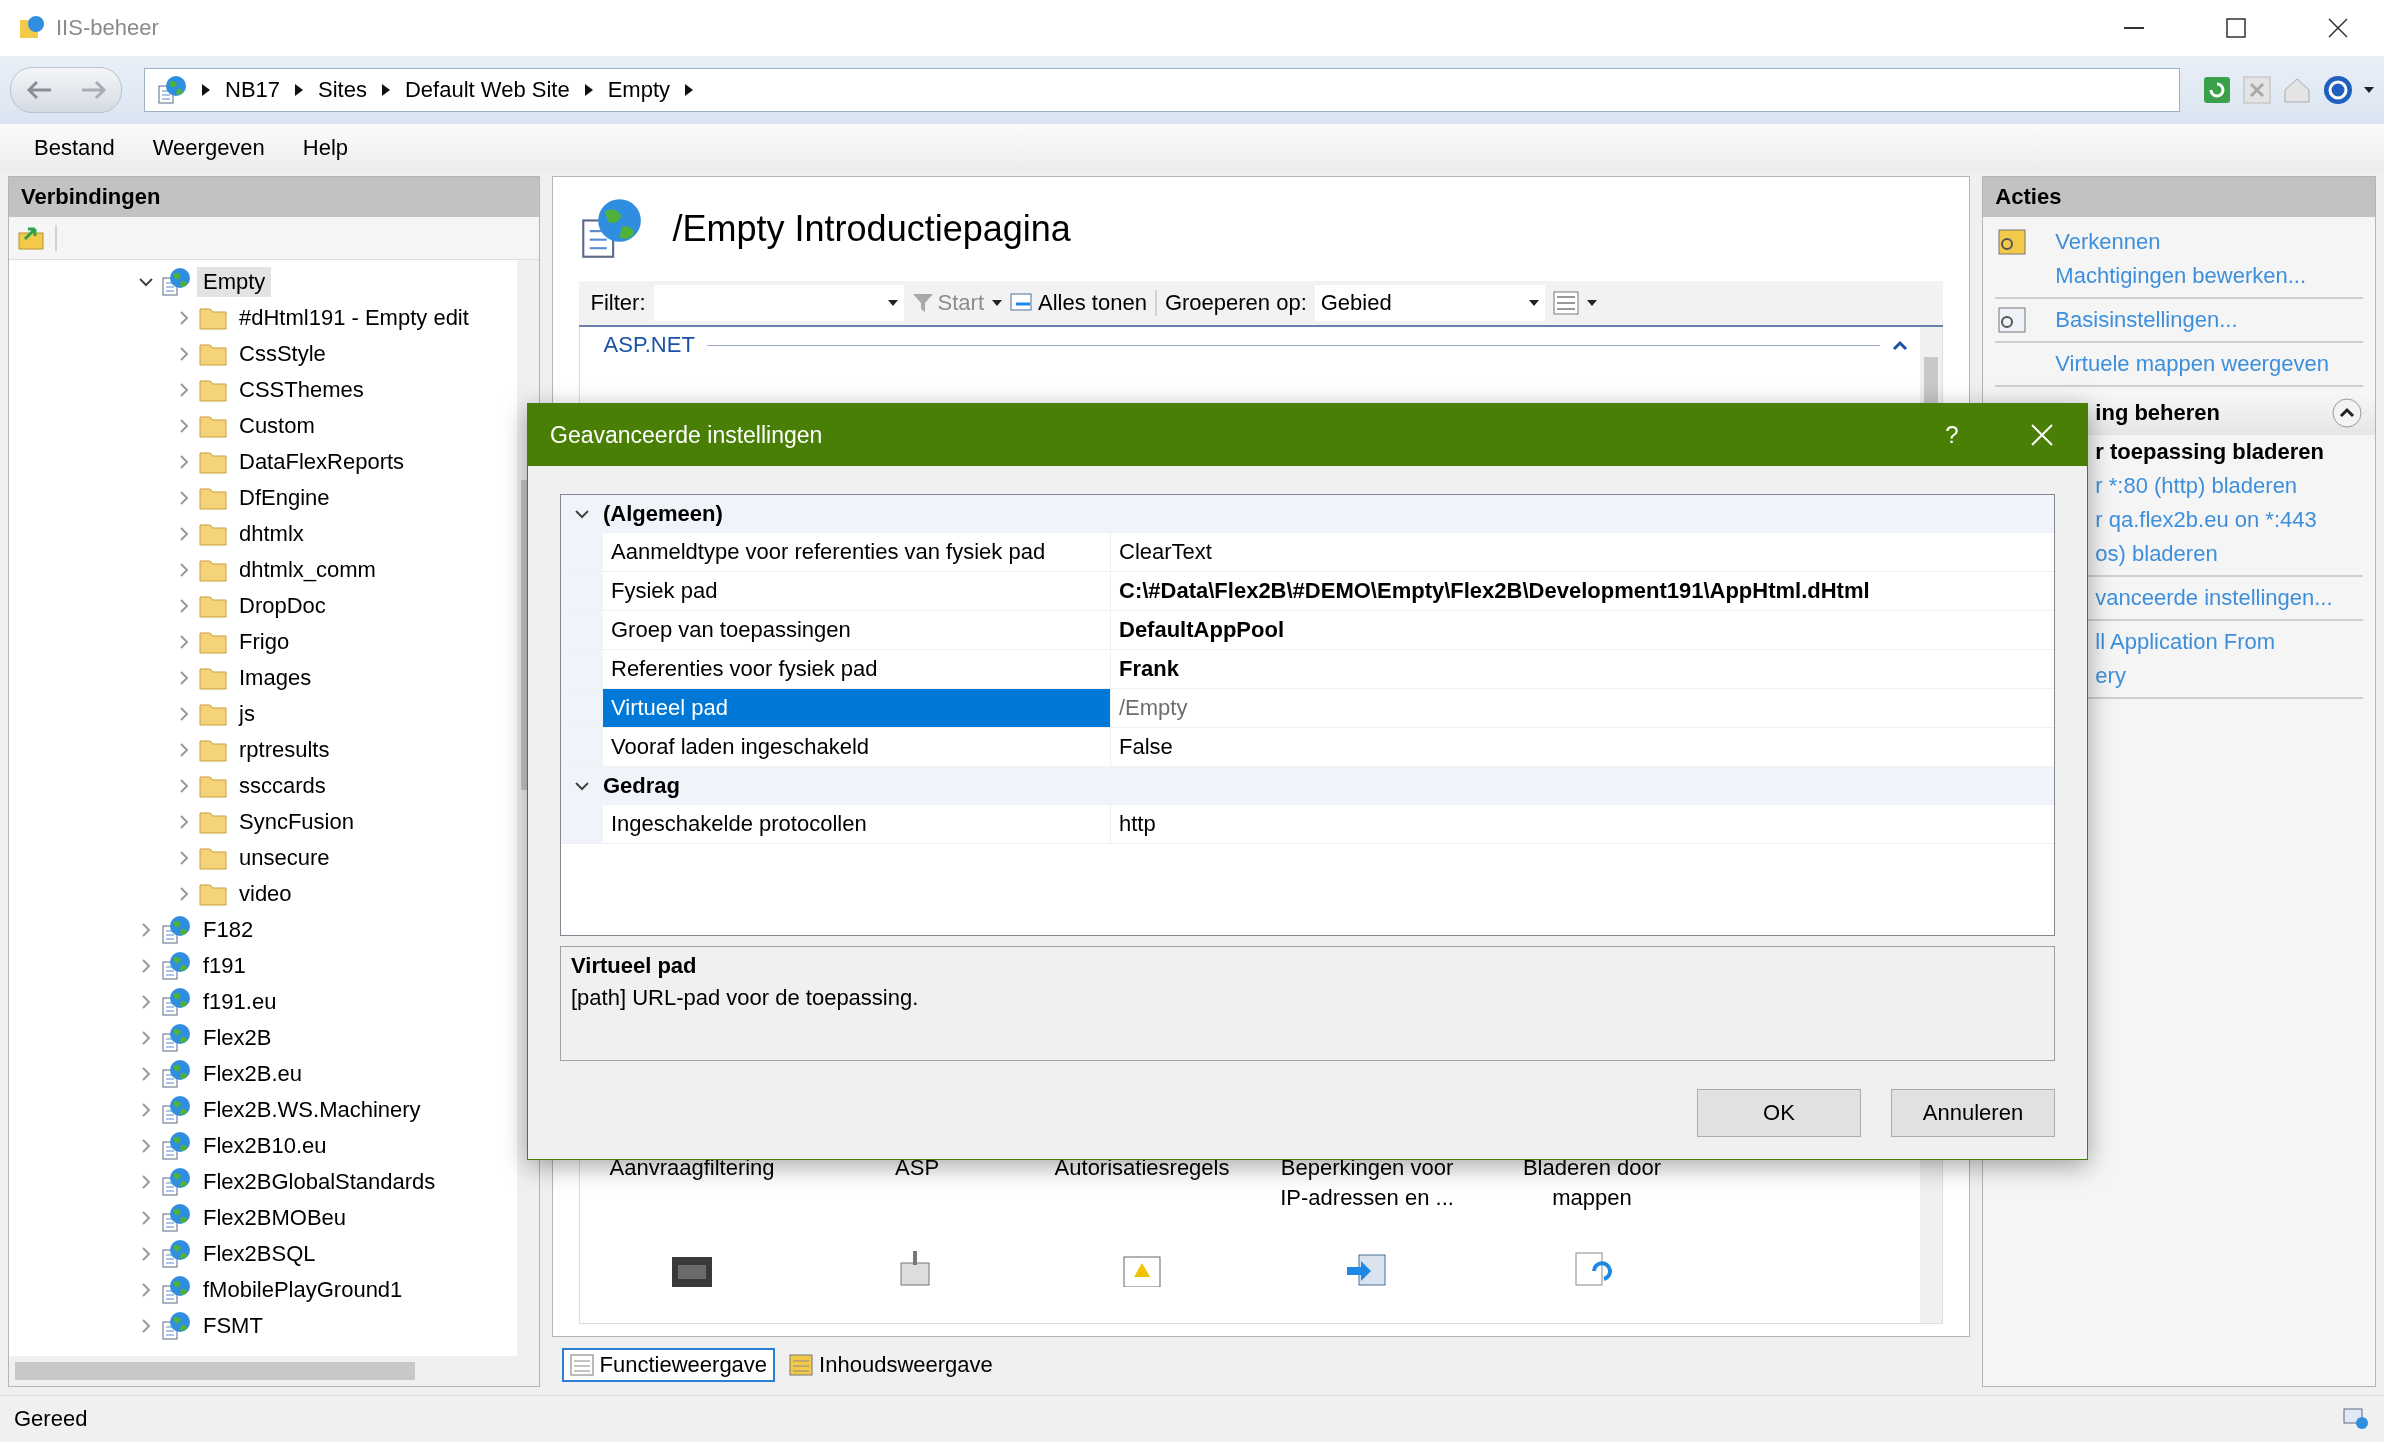  Describe the element at coordinates (277, 426) in the screenshot. I see `tree-item: Custom` at that location.